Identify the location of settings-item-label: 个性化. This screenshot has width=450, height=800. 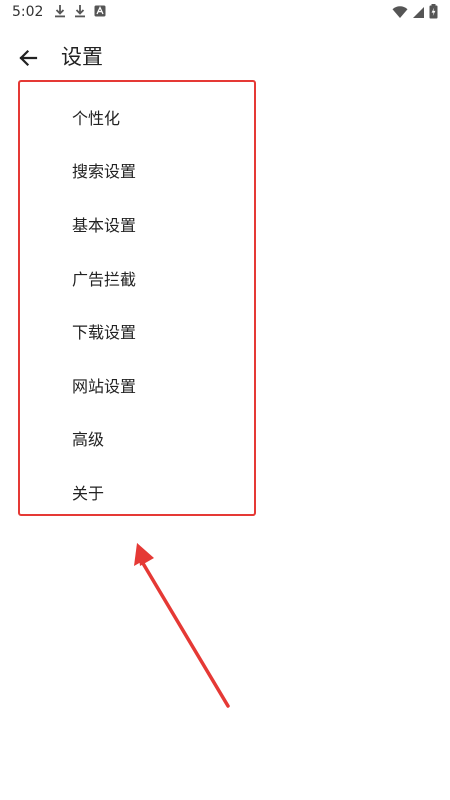
(96, 118).